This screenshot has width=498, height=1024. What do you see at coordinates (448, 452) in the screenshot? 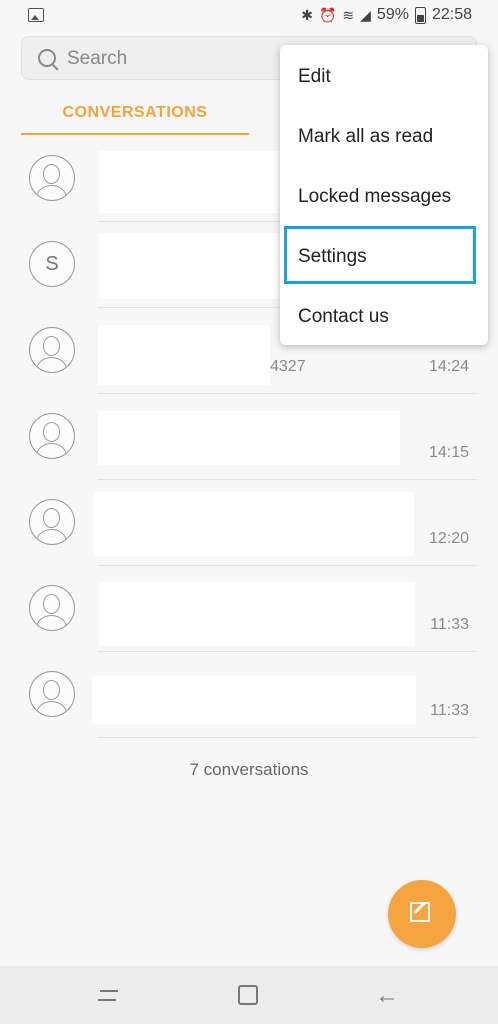
I see `conversation-time: 14:15` at bounding box center [448, 452].